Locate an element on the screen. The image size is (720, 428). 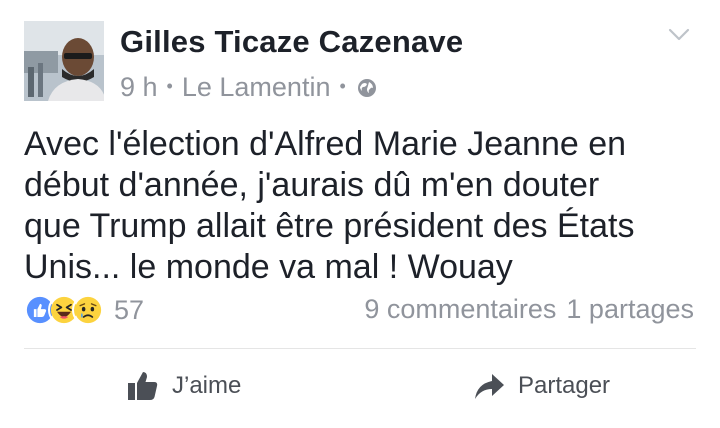
chevron-down-icon is located at coordinates (679, 35).